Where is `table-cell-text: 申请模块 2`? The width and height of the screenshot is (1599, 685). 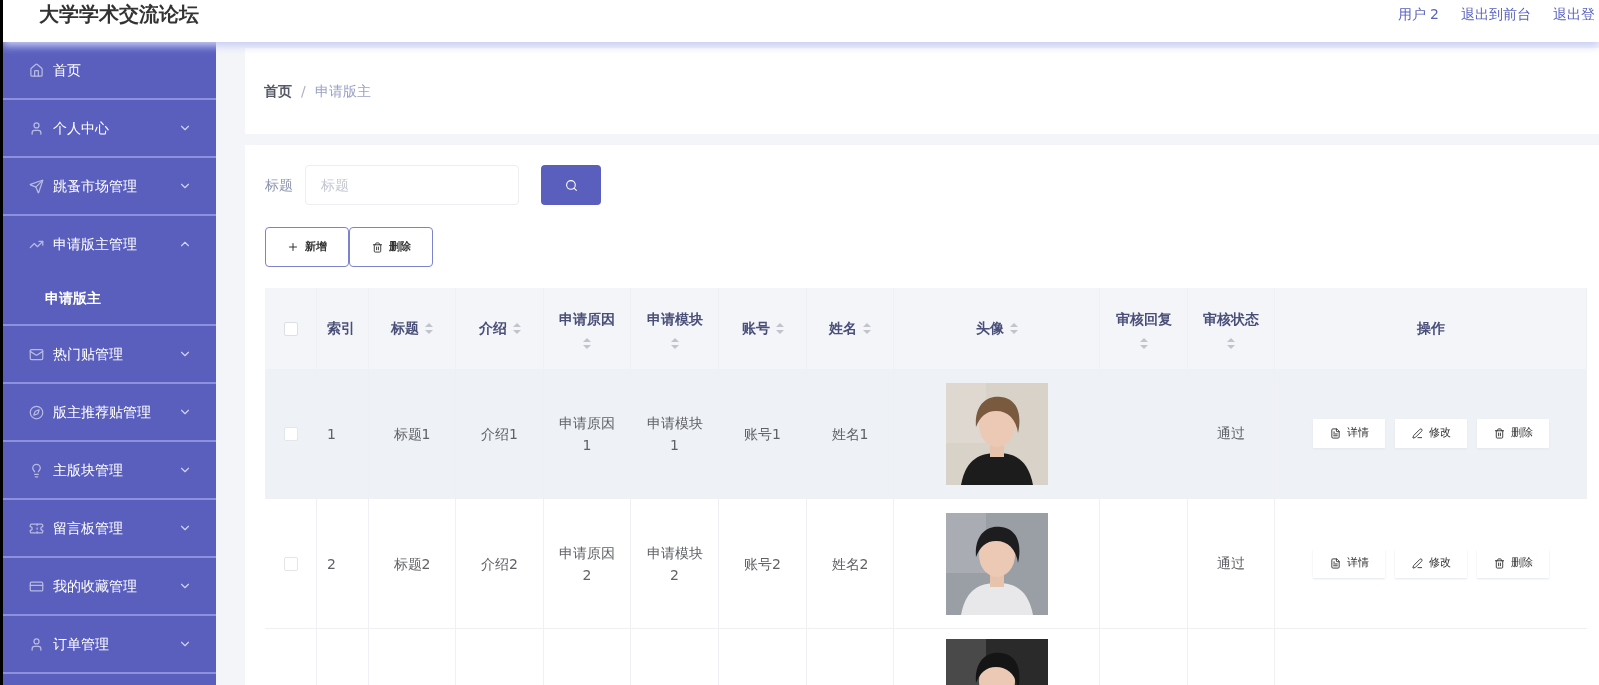
table-cell-text: 申请模块 2 is located at coordinates (674, 564).